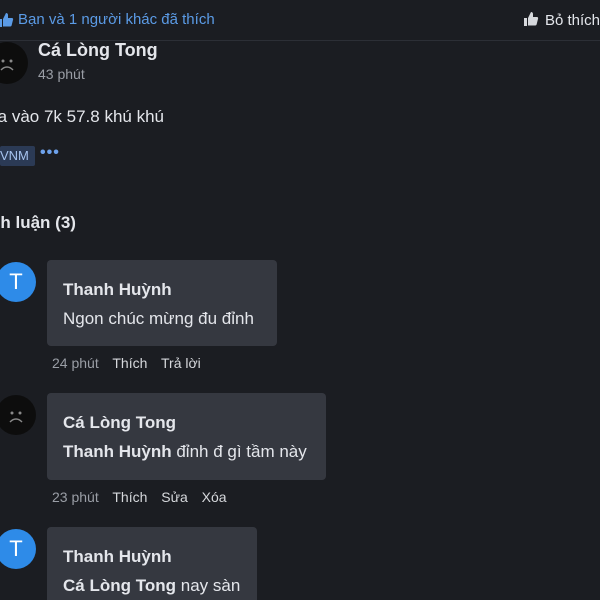 The height and width of the screenshot is (600, 600). What do you see at coordinates (181, 363) in the screenshot?
I see `reply-comment-button: Trả lời` at bounding box center [181, 363].